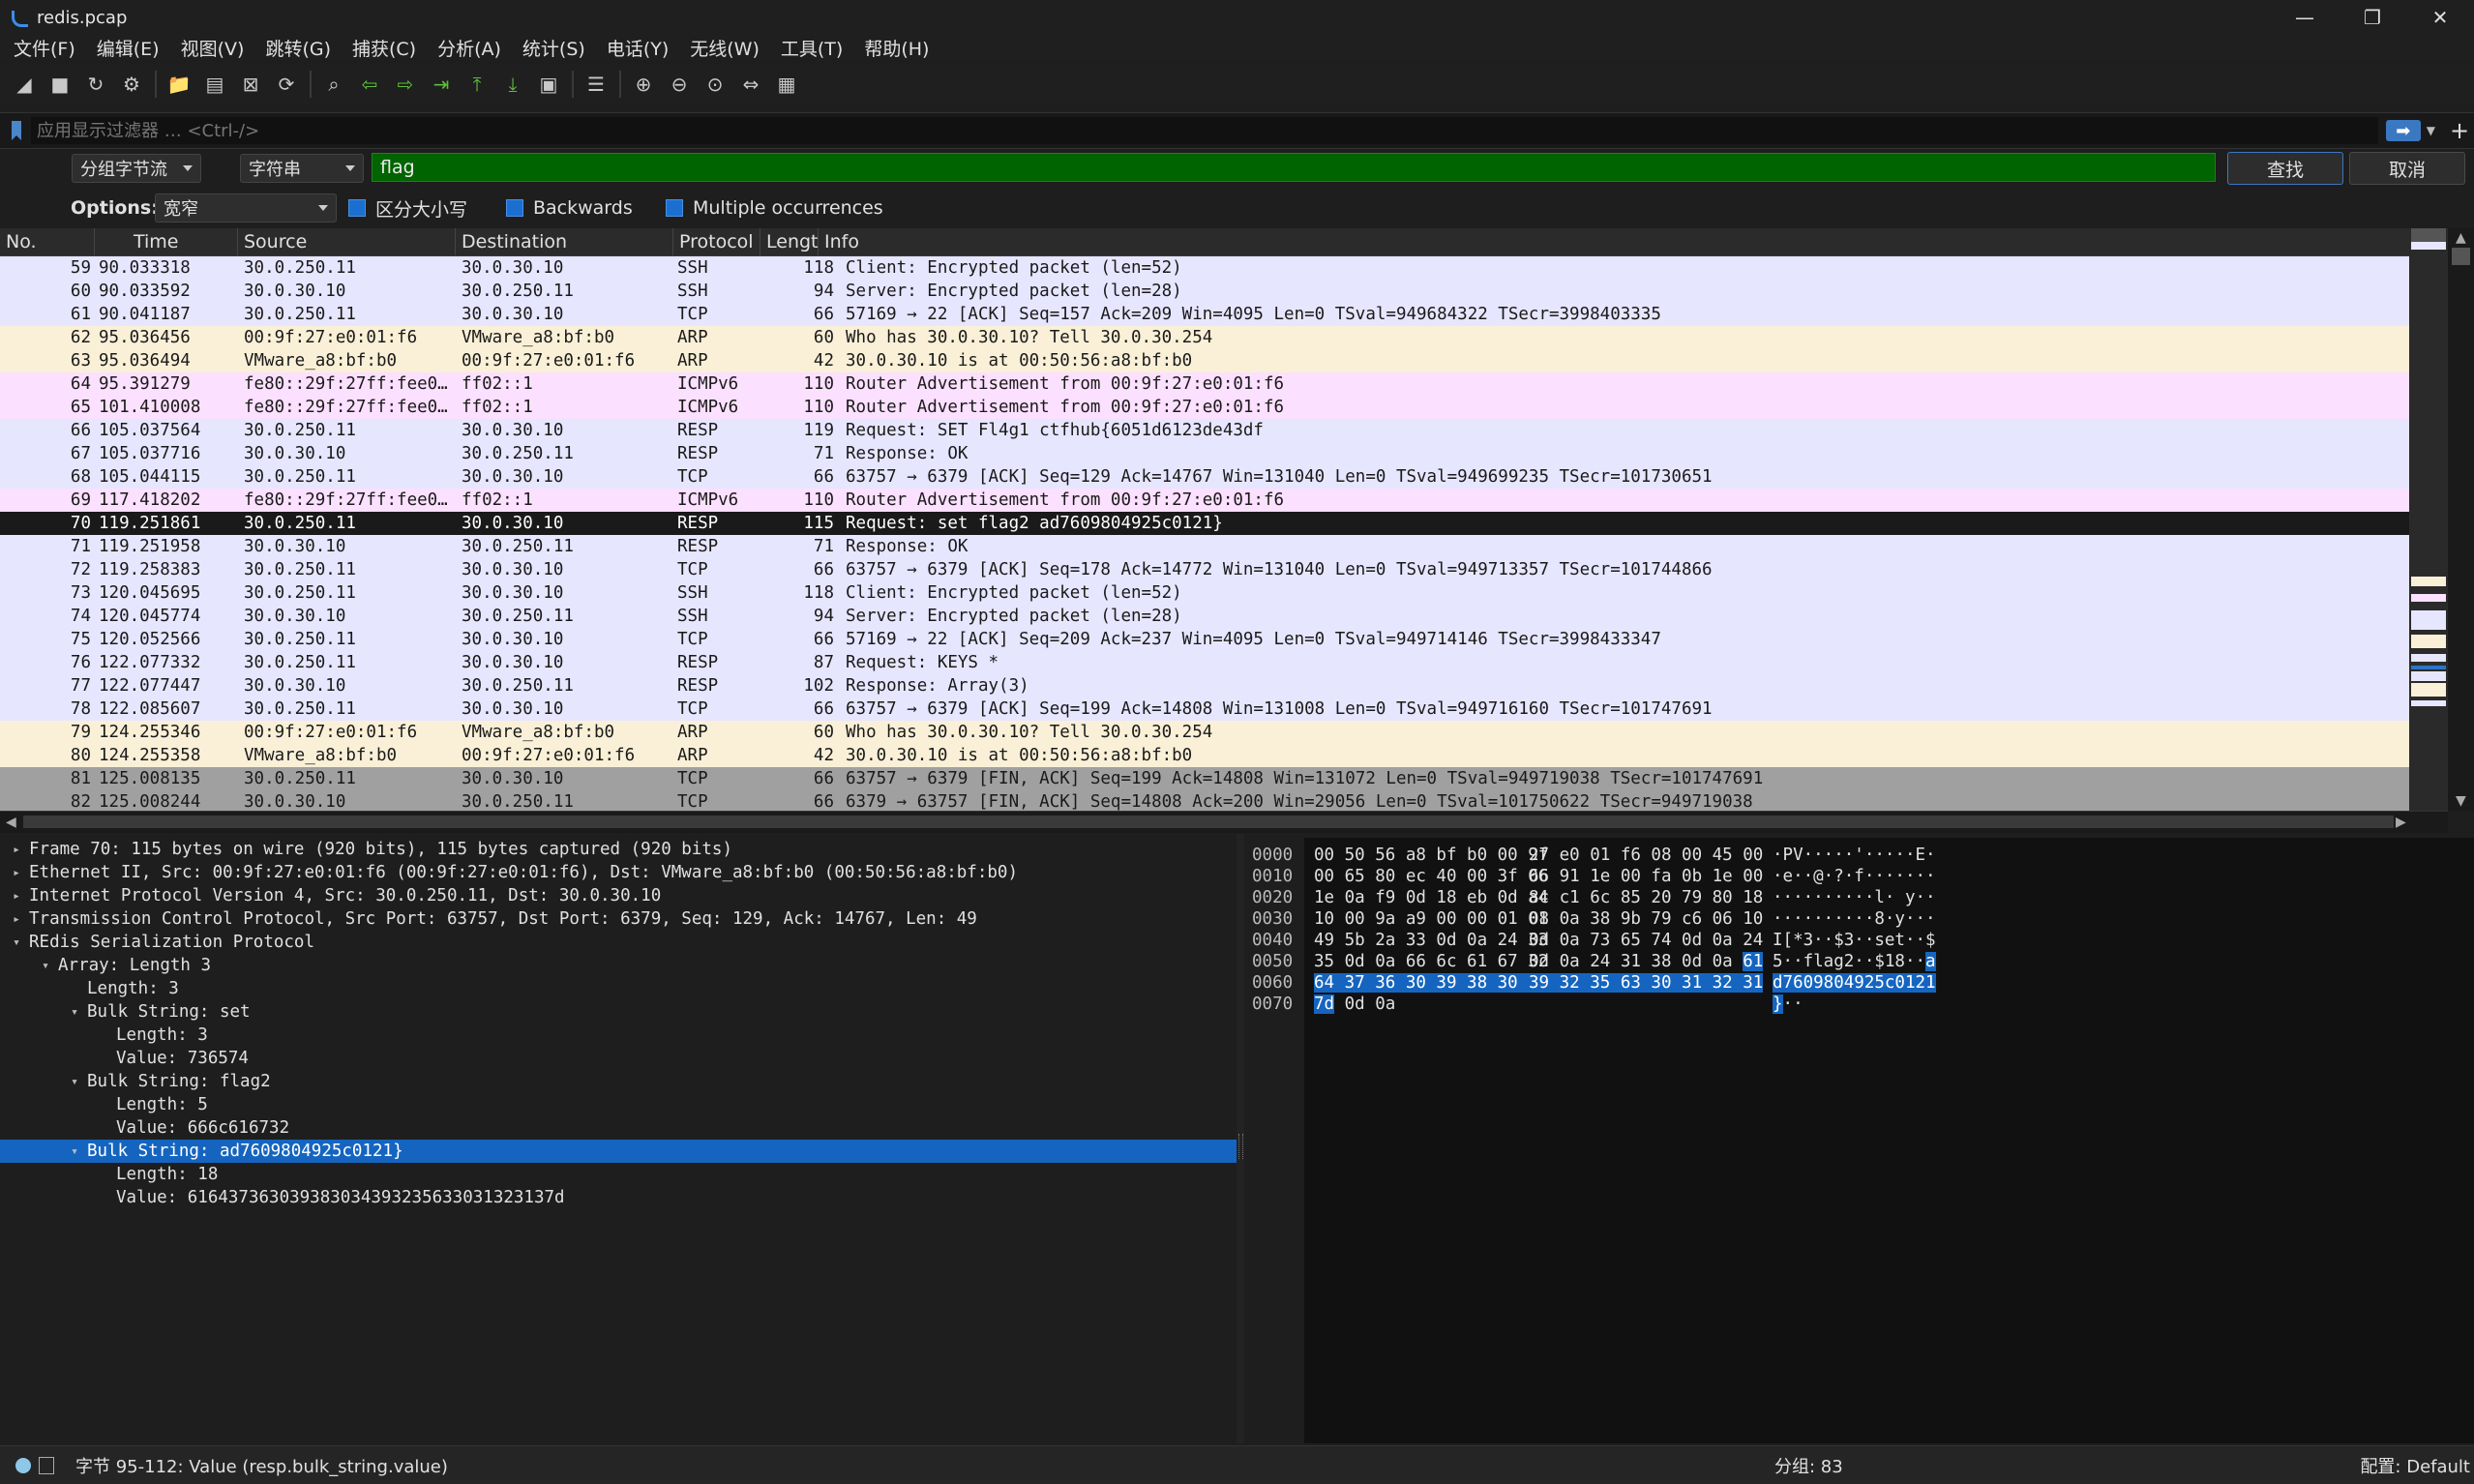 The width and height of the screenshot is (2474, 1484). I want to click on hex-group-2: 27 e0 01 f6 08 00 45 00, so click(1646, 856).